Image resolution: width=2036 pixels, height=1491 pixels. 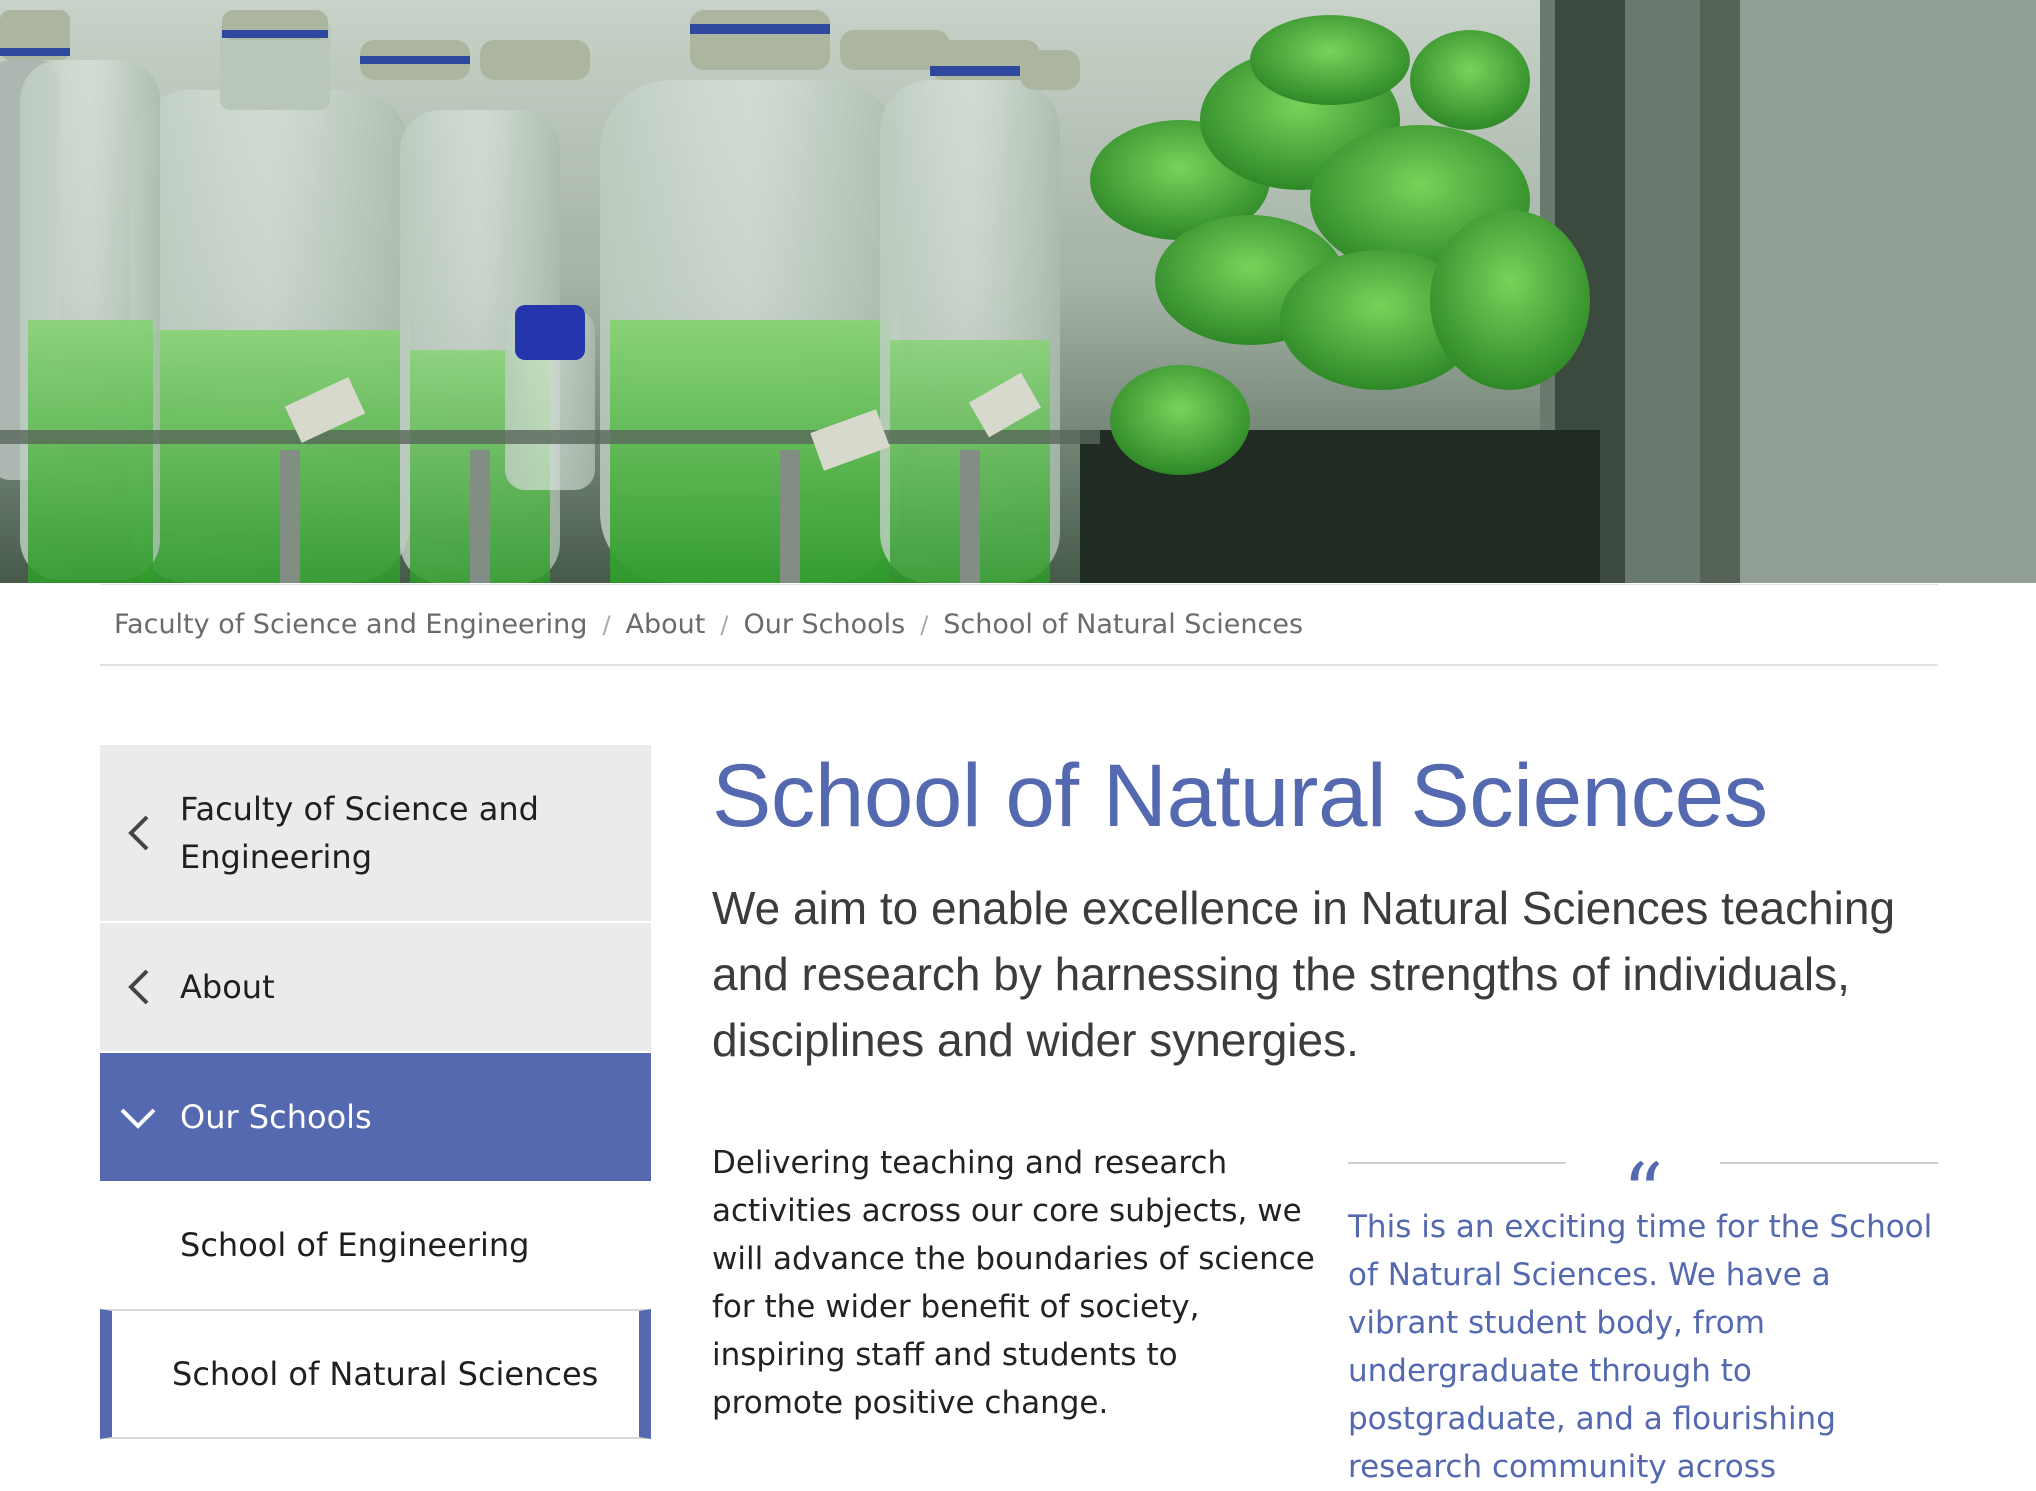 I want to click on sidebar-item-faculty: Faculty of Science and Engineering, so click(x=375, y=834).